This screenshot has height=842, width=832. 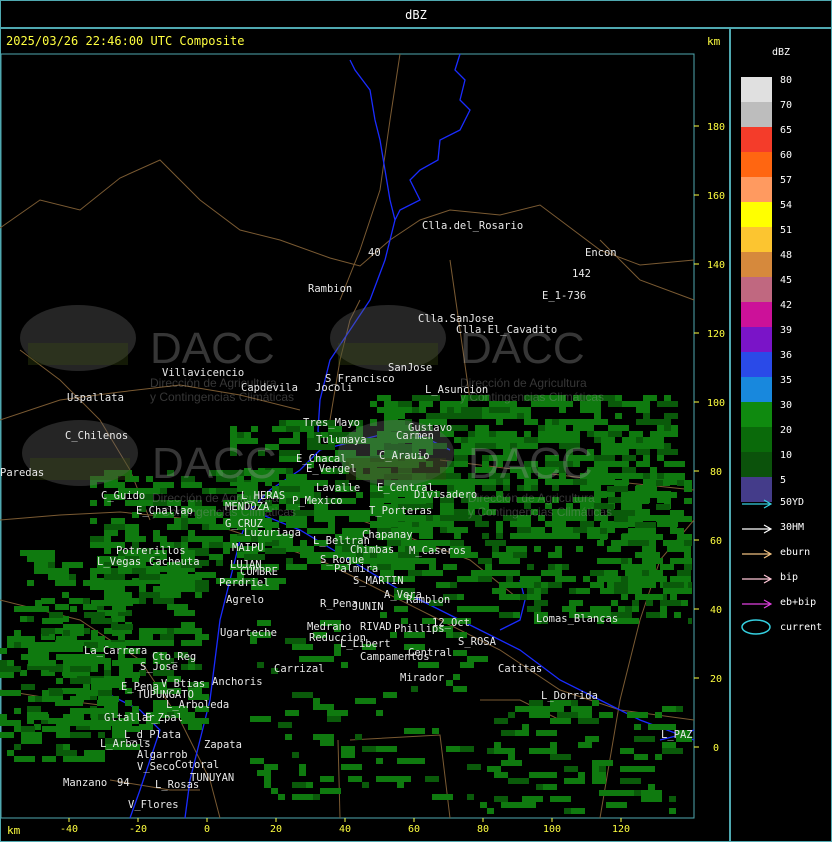 I want to click on legend-value: 57, so click(x=786, y=180).